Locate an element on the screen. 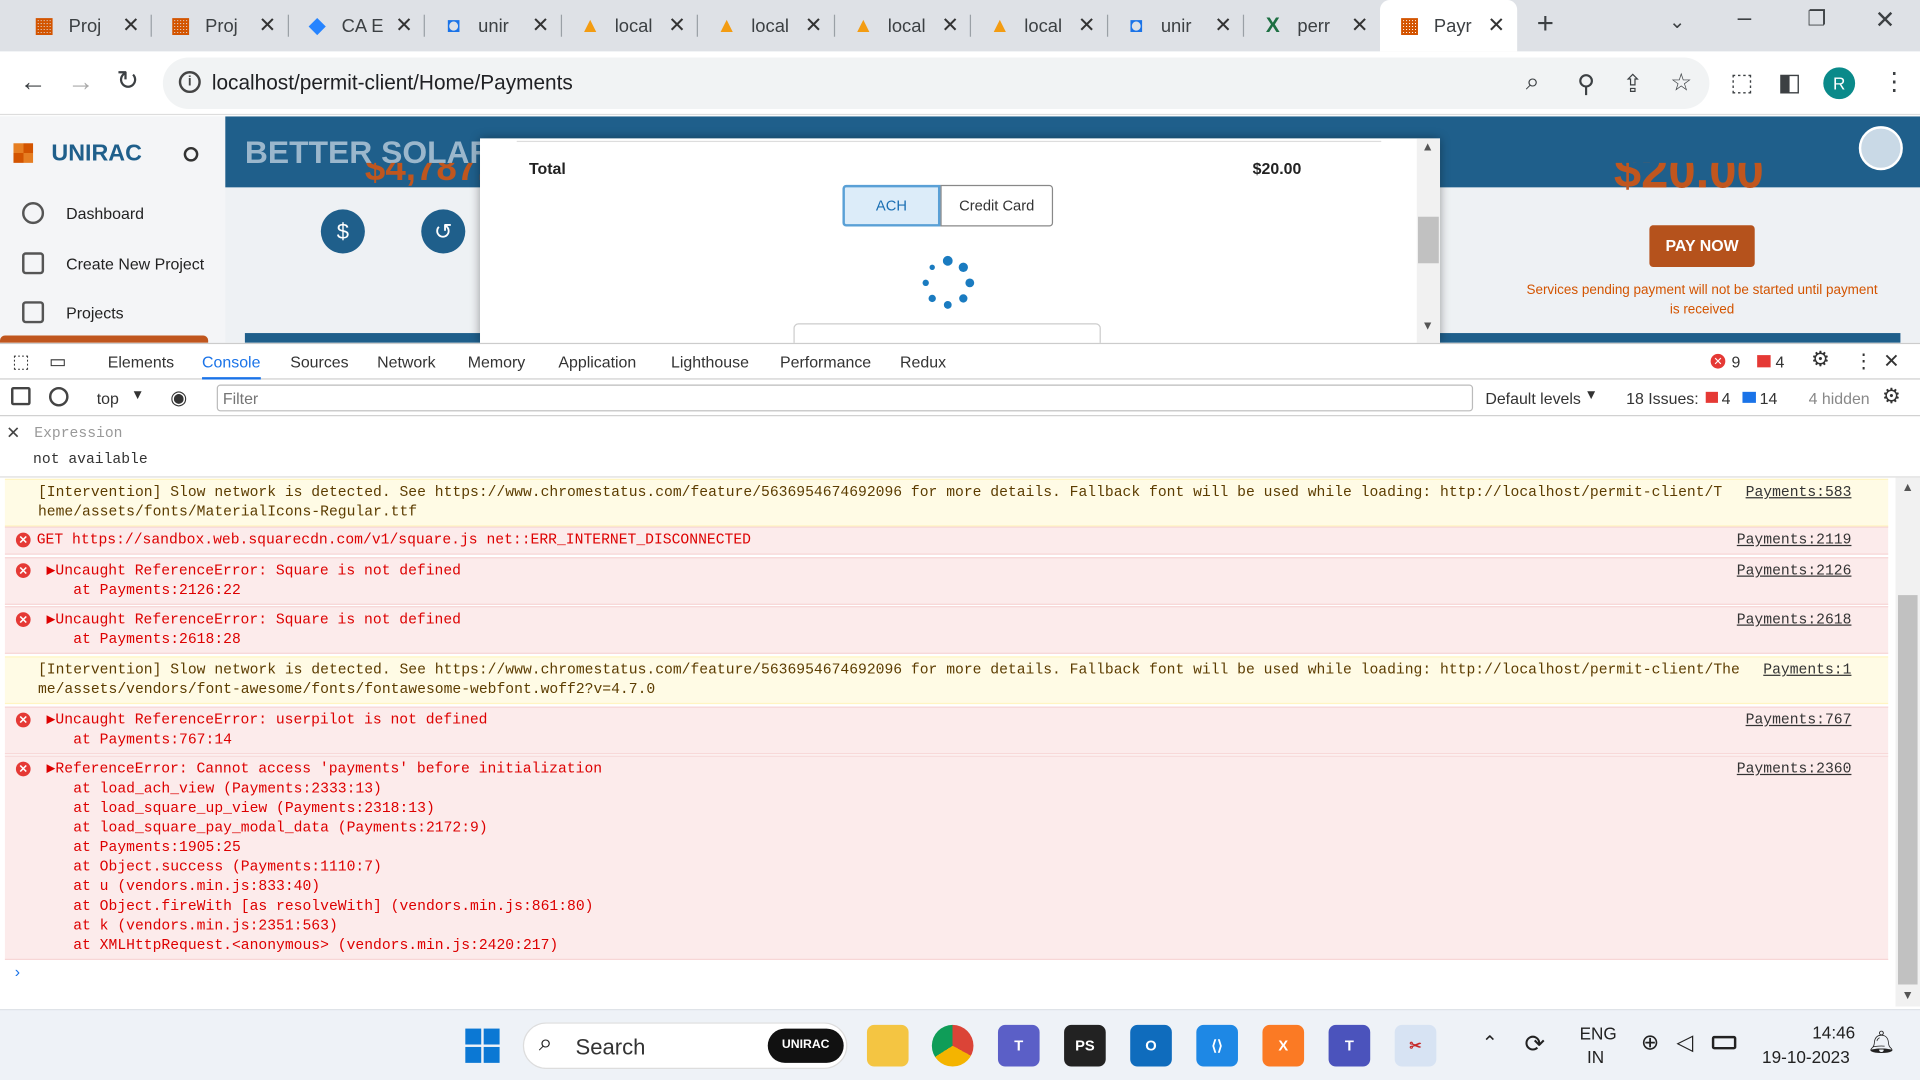  sidebar-item-create-project: Create New Project is located at coordinates (113, 263).